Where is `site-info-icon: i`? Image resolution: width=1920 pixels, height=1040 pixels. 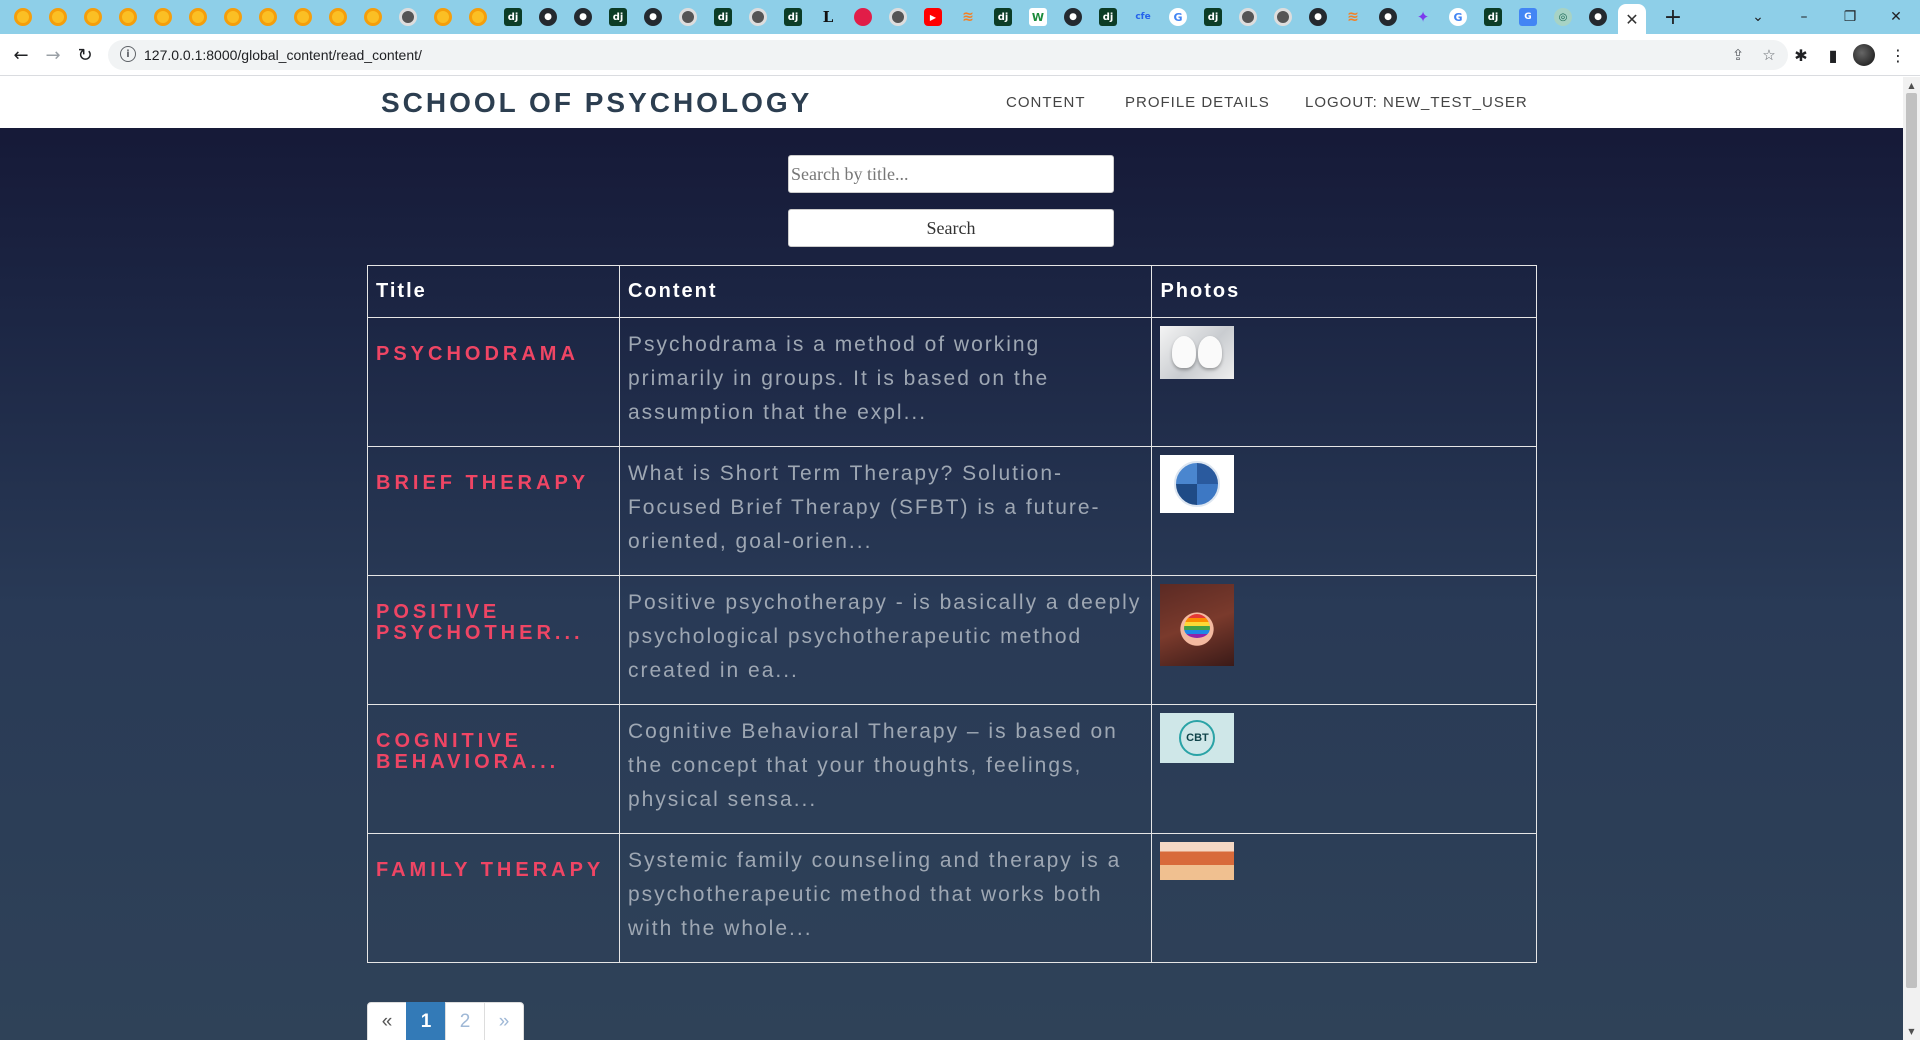
site-info-icon: i is located at coordinates (128, 54).